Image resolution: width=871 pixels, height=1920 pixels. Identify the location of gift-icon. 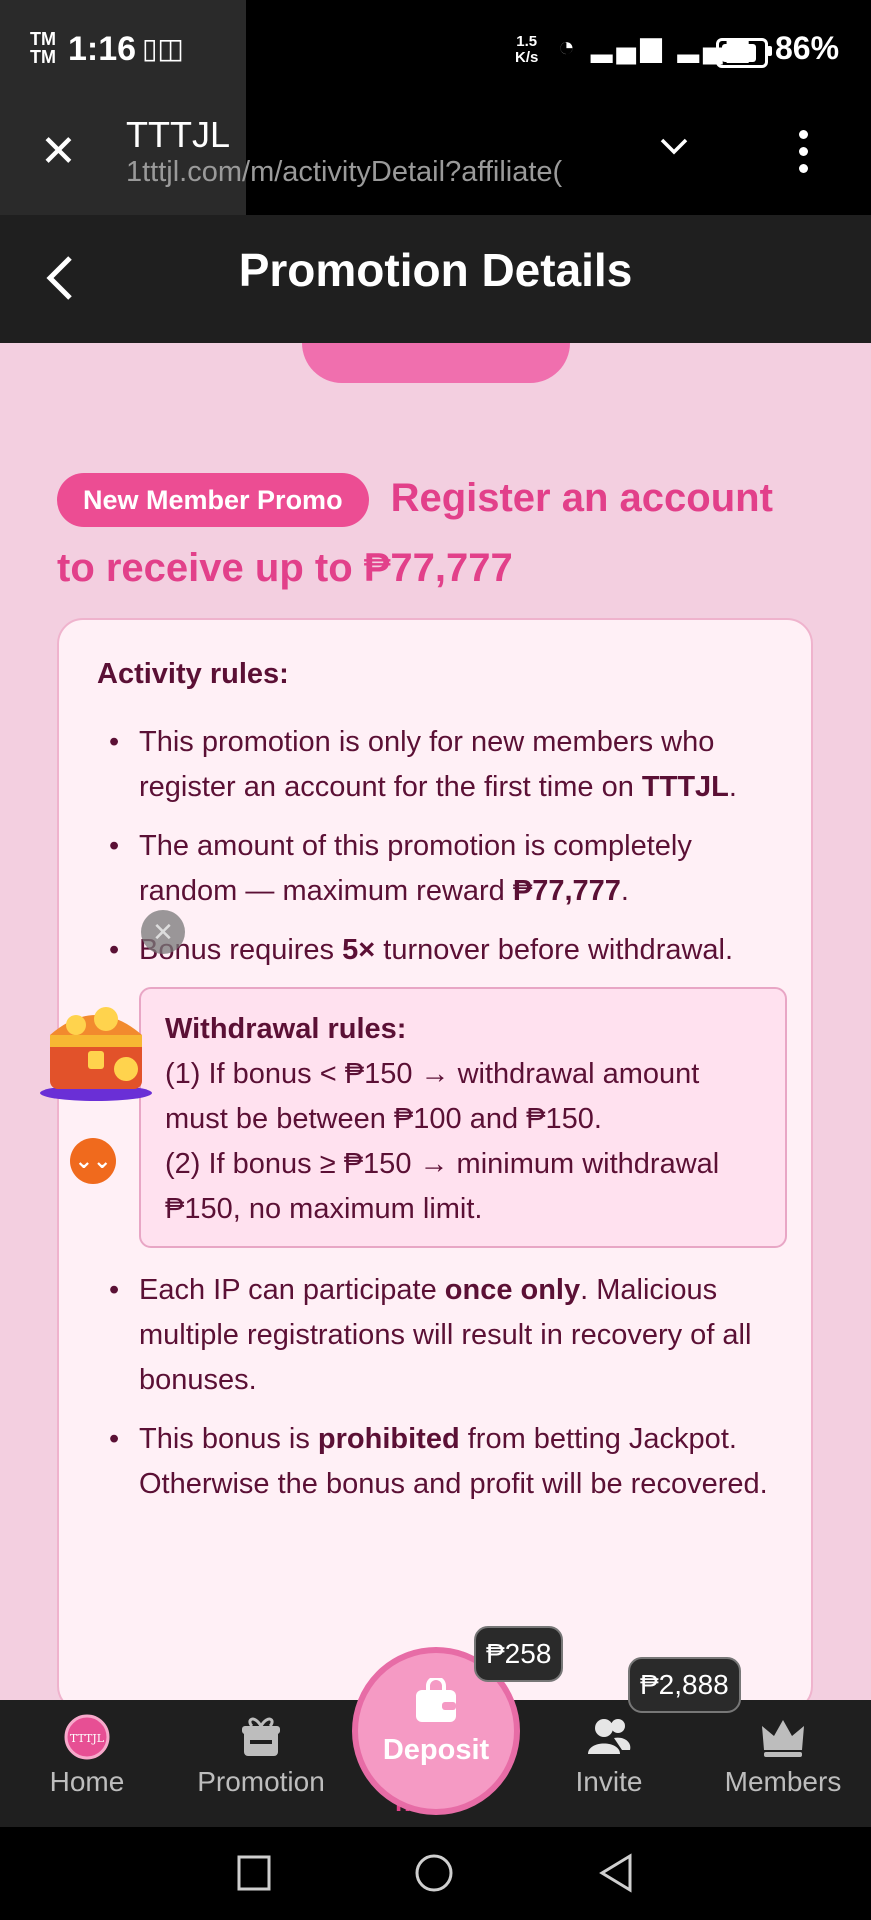
(261, 1736).